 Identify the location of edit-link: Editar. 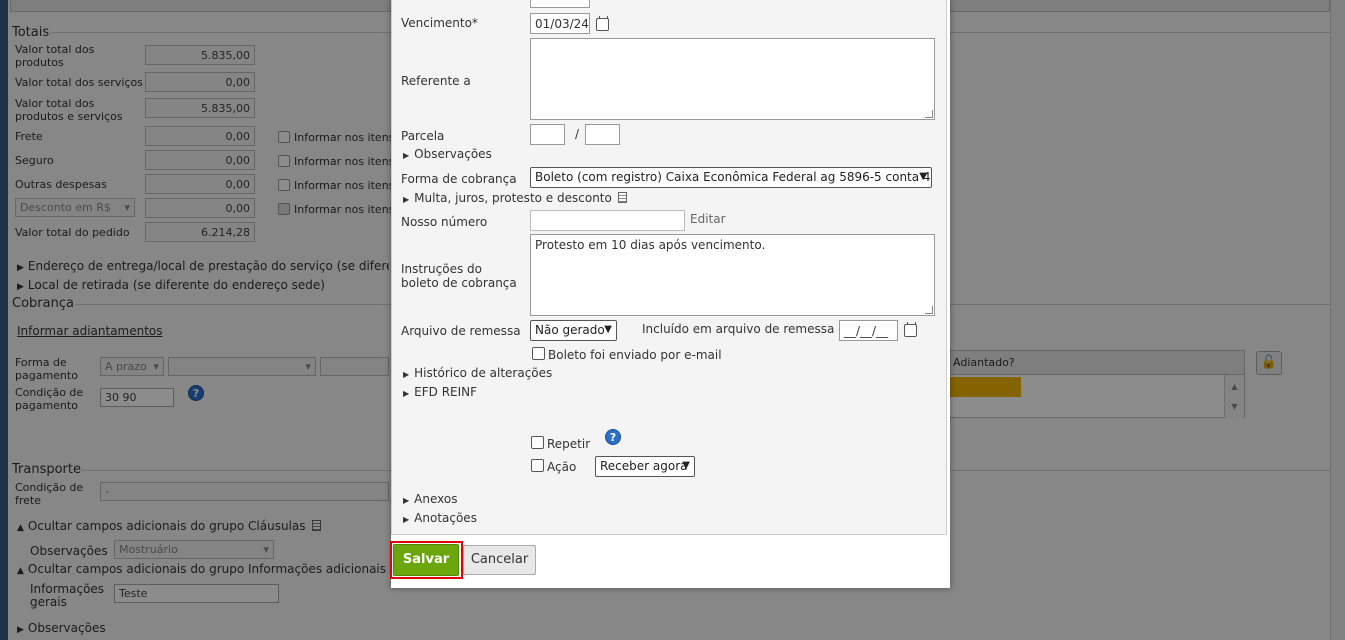
(708, 219).